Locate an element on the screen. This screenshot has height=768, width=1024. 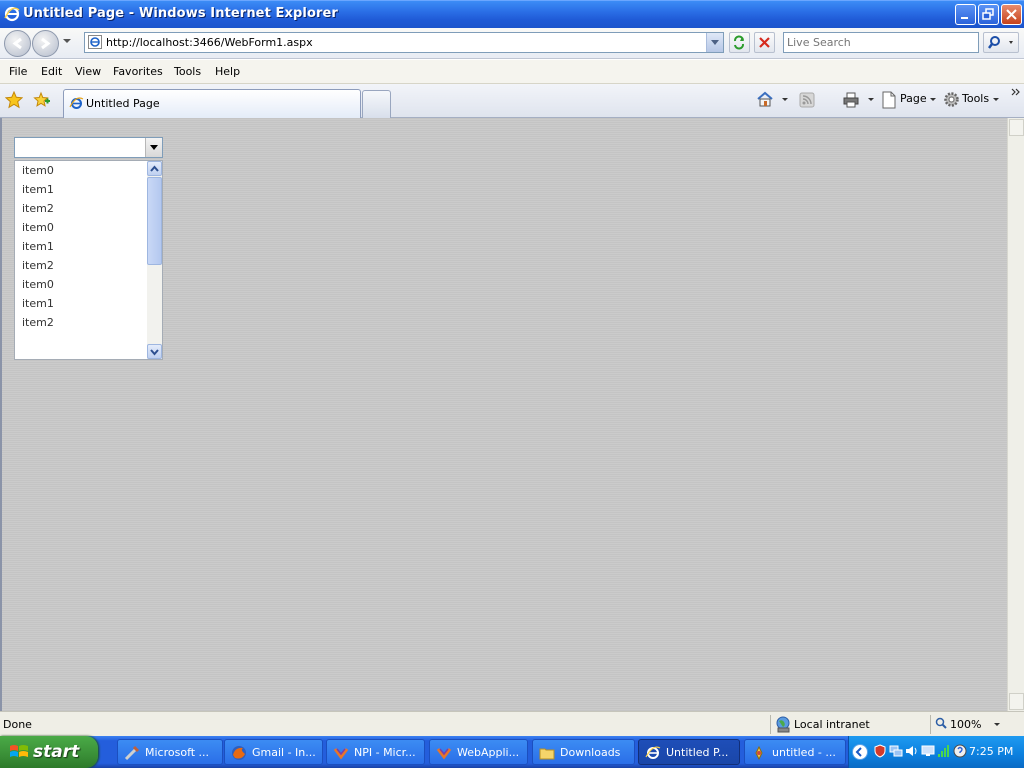
taskbar-item-downloads: Downloads is located at coordinates (583, 752).